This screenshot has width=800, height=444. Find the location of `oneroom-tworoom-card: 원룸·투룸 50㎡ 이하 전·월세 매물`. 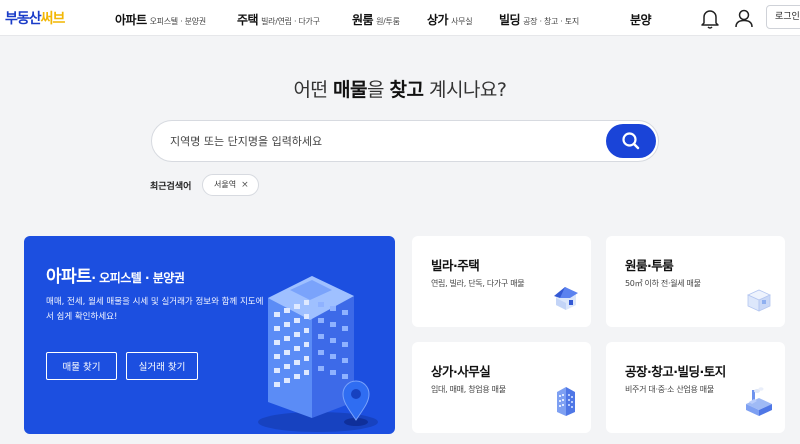

oneroom-tworoom-card: 원룸·투룸 50㎡ 이하 전·월세 매물 is located at coordinates (695, 281).